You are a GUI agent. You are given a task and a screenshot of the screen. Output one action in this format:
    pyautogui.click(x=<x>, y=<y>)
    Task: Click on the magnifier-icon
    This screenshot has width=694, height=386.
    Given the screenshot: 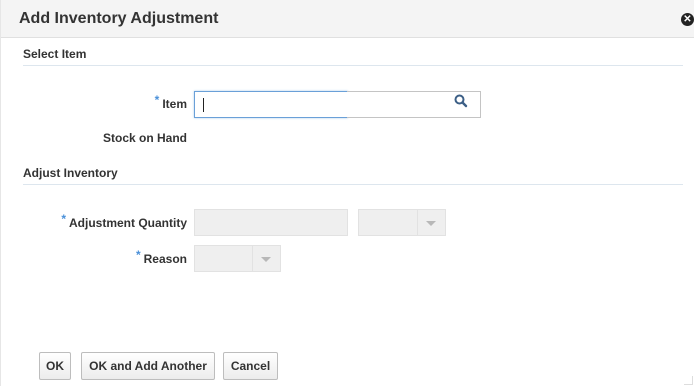 What is the action you would take?
    pyautogui.click(x=461, y=101)
    